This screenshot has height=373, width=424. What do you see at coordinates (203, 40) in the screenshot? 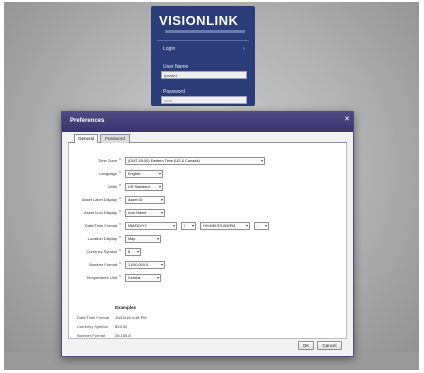
I see `login-divider` at bounding box center [203, 40].